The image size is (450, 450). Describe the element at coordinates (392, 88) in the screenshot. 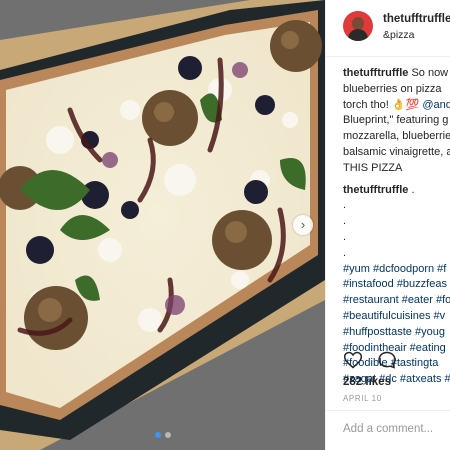

I see `caption-line-2: blueberries on pizza` at that location.